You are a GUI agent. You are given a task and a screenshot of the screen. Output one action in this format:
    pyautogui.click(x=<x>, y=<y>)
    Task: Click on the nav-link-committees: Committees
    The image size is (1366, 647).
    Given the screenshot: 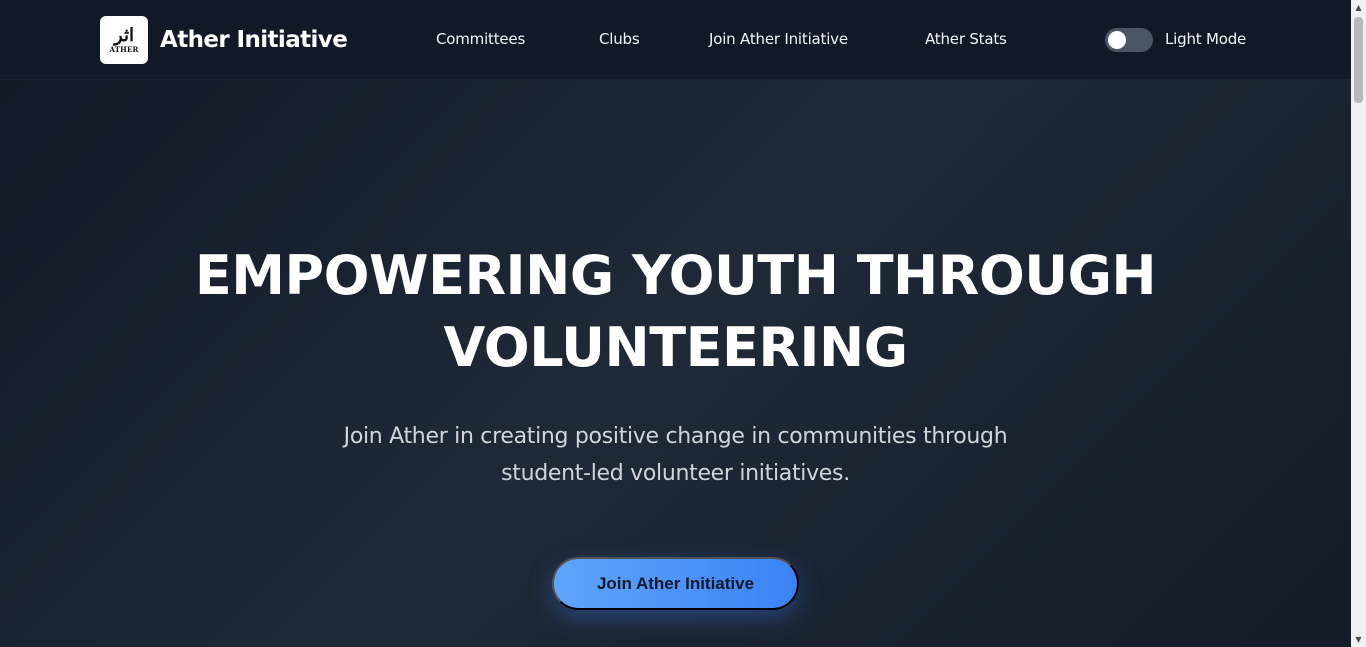 What is the action you would take?
    pyautogui.click(x=480, y=39)
    